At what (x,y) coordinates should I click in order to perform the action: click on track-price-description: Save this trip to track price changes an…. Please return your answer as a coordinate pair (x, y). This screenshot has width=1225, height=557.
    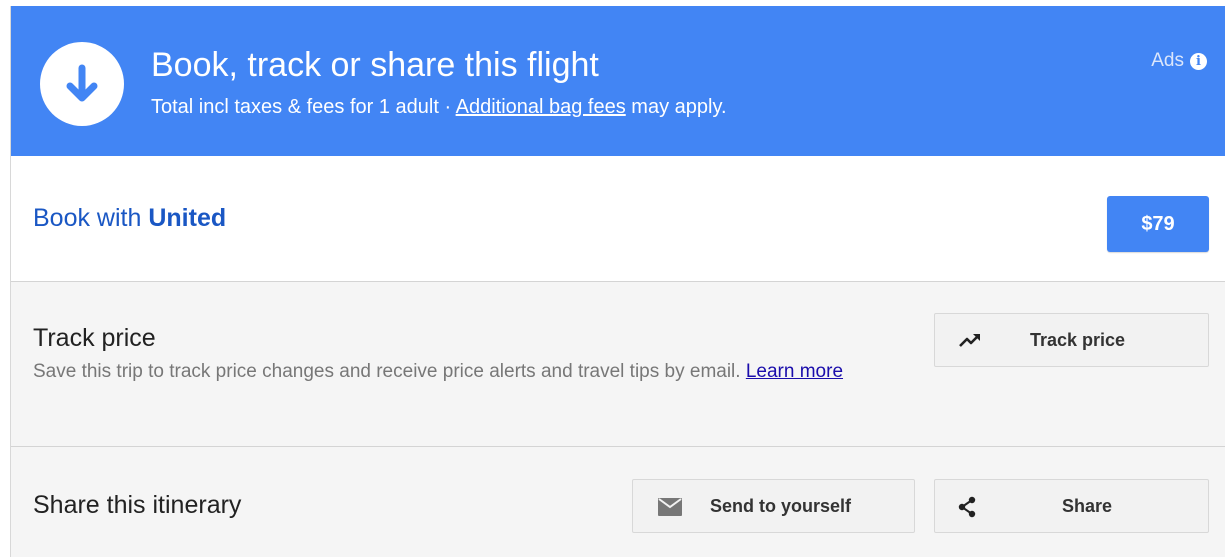
    Looking at the image, I should click on (463, 372).